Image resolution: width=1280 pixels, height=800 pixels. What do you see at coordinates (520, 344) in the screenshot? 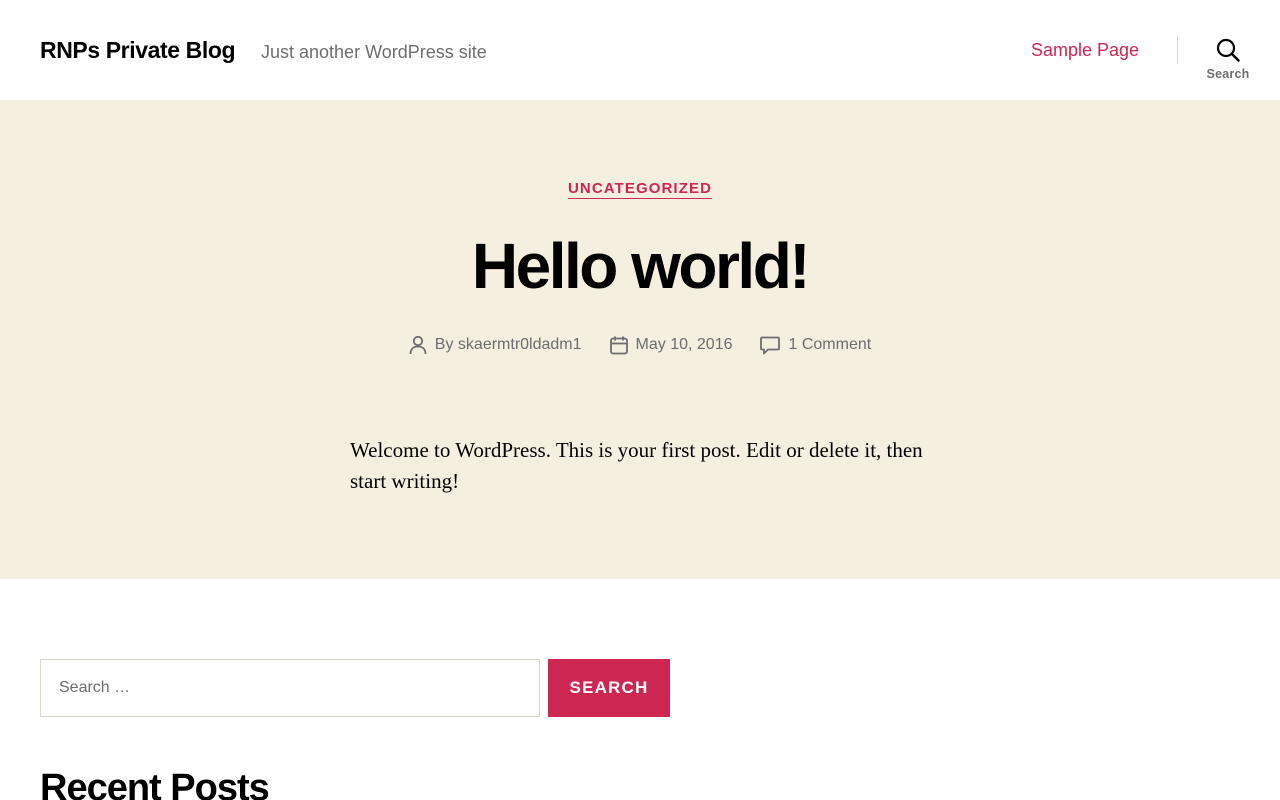
I see `author-link: skaermtr0ldadm1` at bounding box center [520, 344].